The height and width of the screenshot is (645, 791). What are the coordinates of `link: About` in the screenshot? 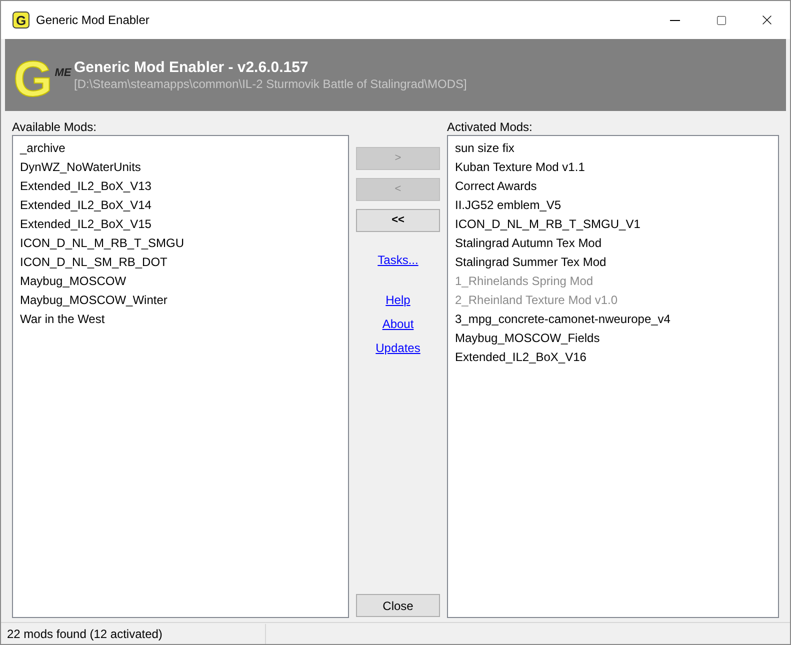 It's located at (398, 324).